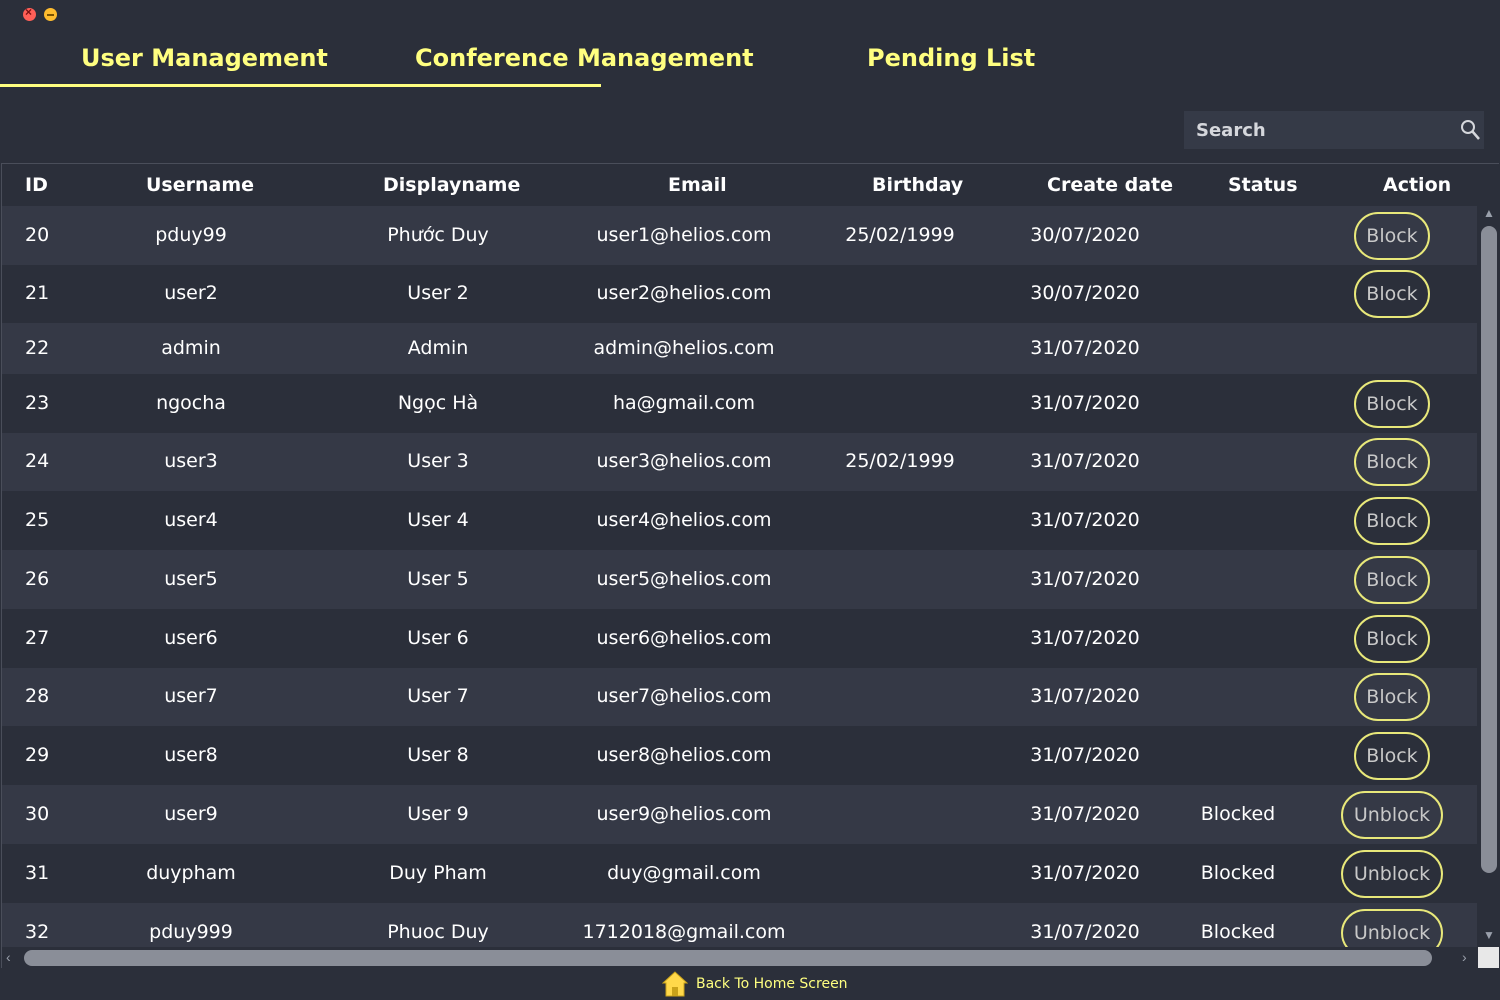 The width and height of the screenshot is (1500, 1000). I want to click on column-header-displayname: Displayname, so click(451, 185).